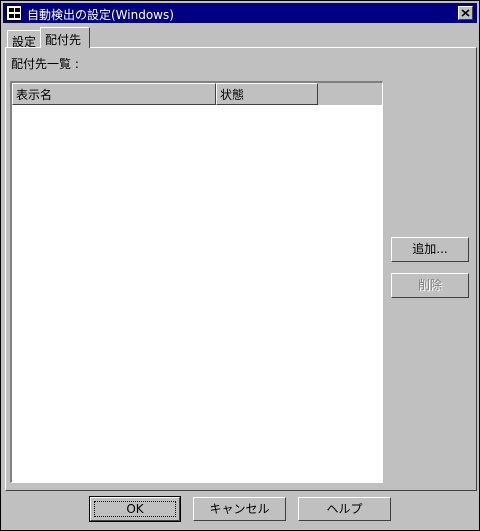 The width and height of the screenshot is (480, 531). I want to click on cancel-button: キャンセル, so click(239, 509).